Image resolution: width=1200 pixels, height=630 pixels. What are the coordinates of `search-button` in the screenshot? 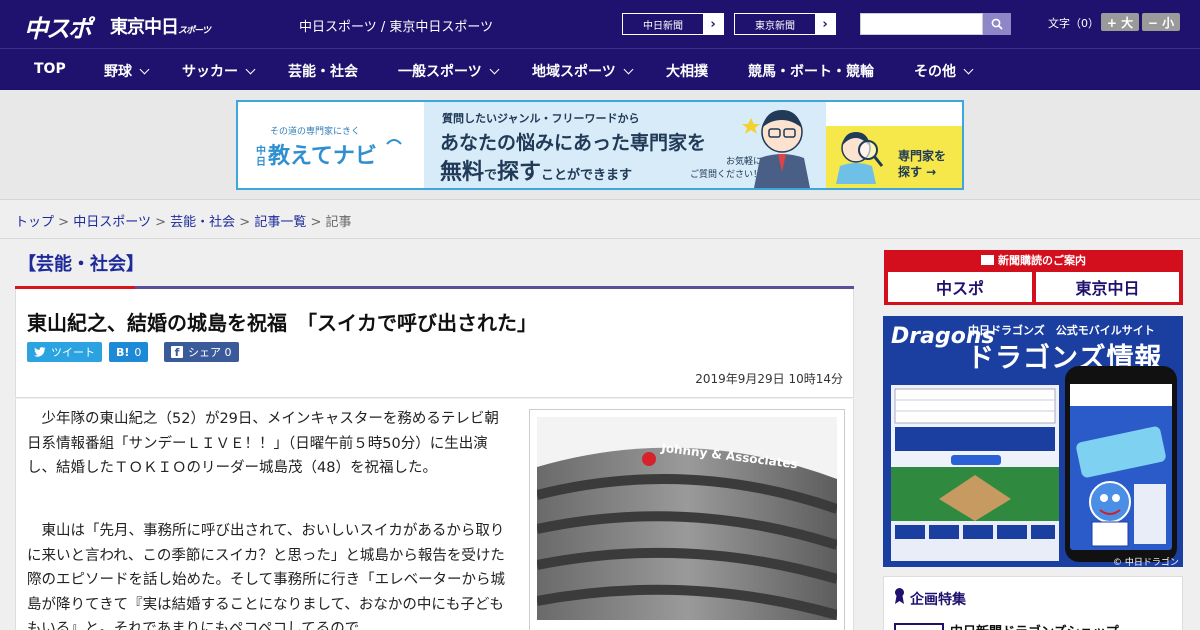 It's located at (997, 24).